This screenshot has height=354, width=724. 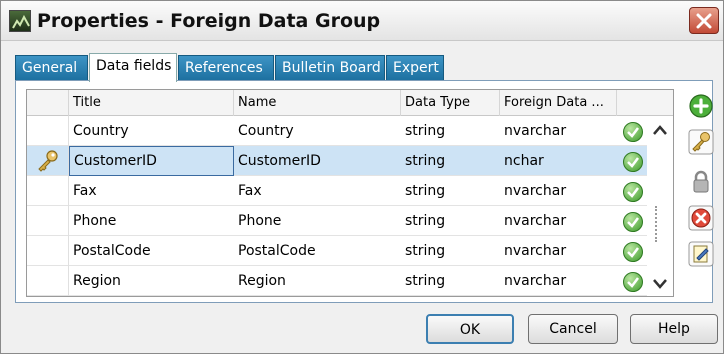 What do you see at coordinates (317, 191) in the screenshot?
I see `cell-name: Fax` at bounding box center [317, 191].